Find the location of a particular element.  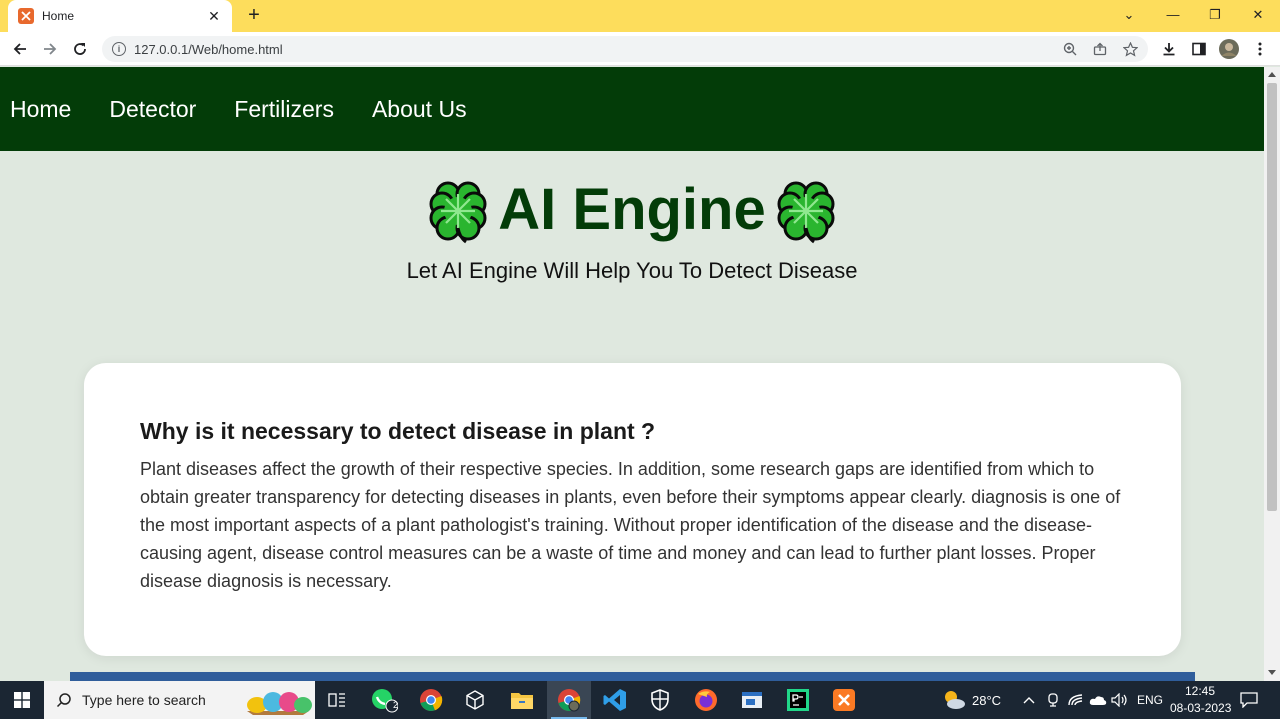

xampp-app is located at coordinates (844, 700).